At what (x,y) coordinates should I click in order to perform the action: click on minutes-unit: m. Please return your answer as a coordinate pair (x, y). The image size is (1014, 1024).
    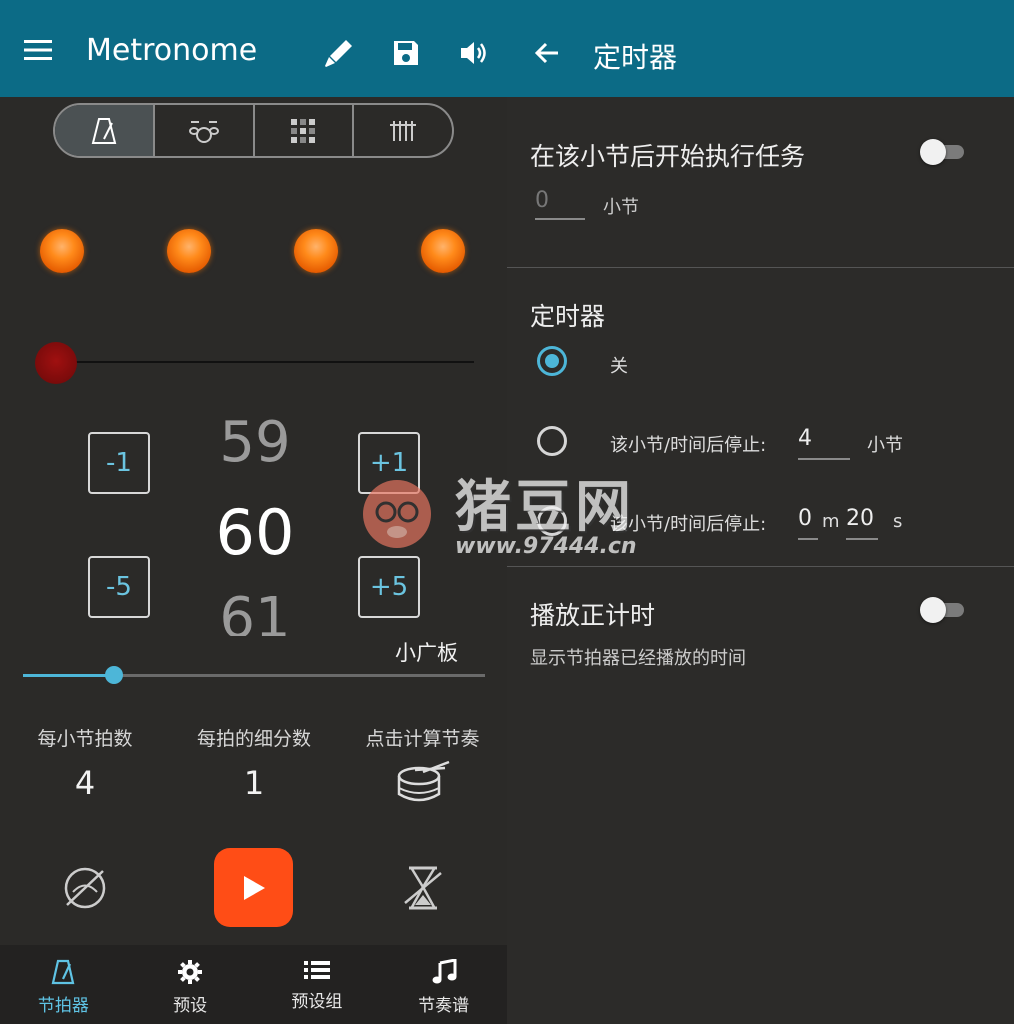
    Looking at the image, I should click on (831, 521).